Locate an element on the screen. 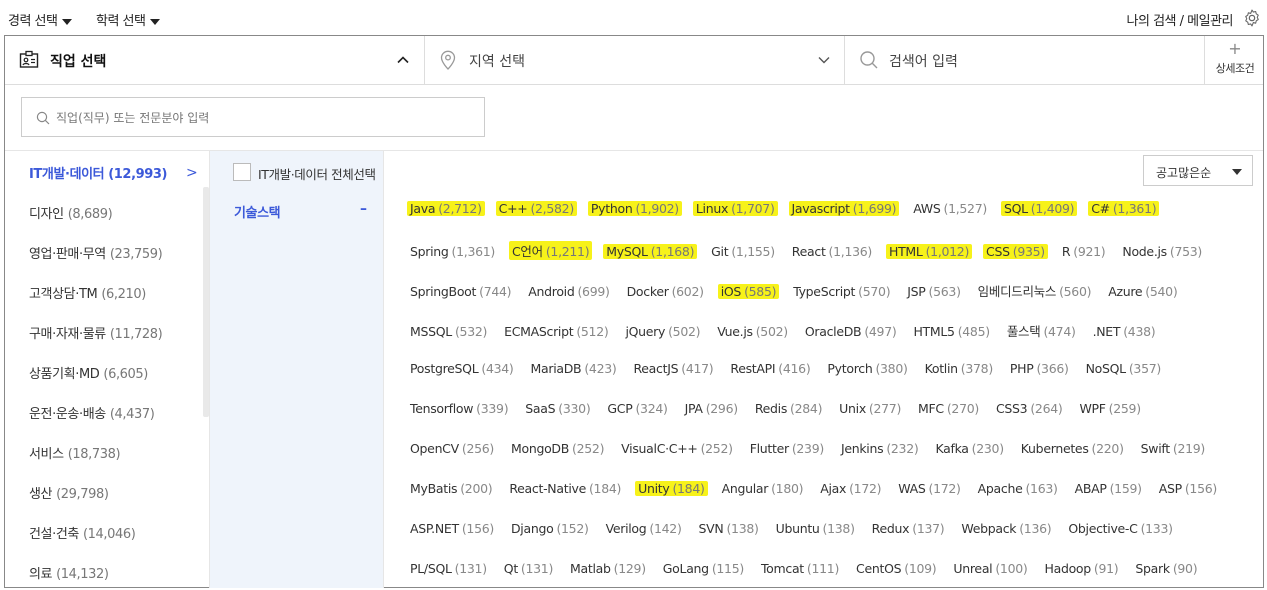  gear-icon is located at coordinates (1252, 18).